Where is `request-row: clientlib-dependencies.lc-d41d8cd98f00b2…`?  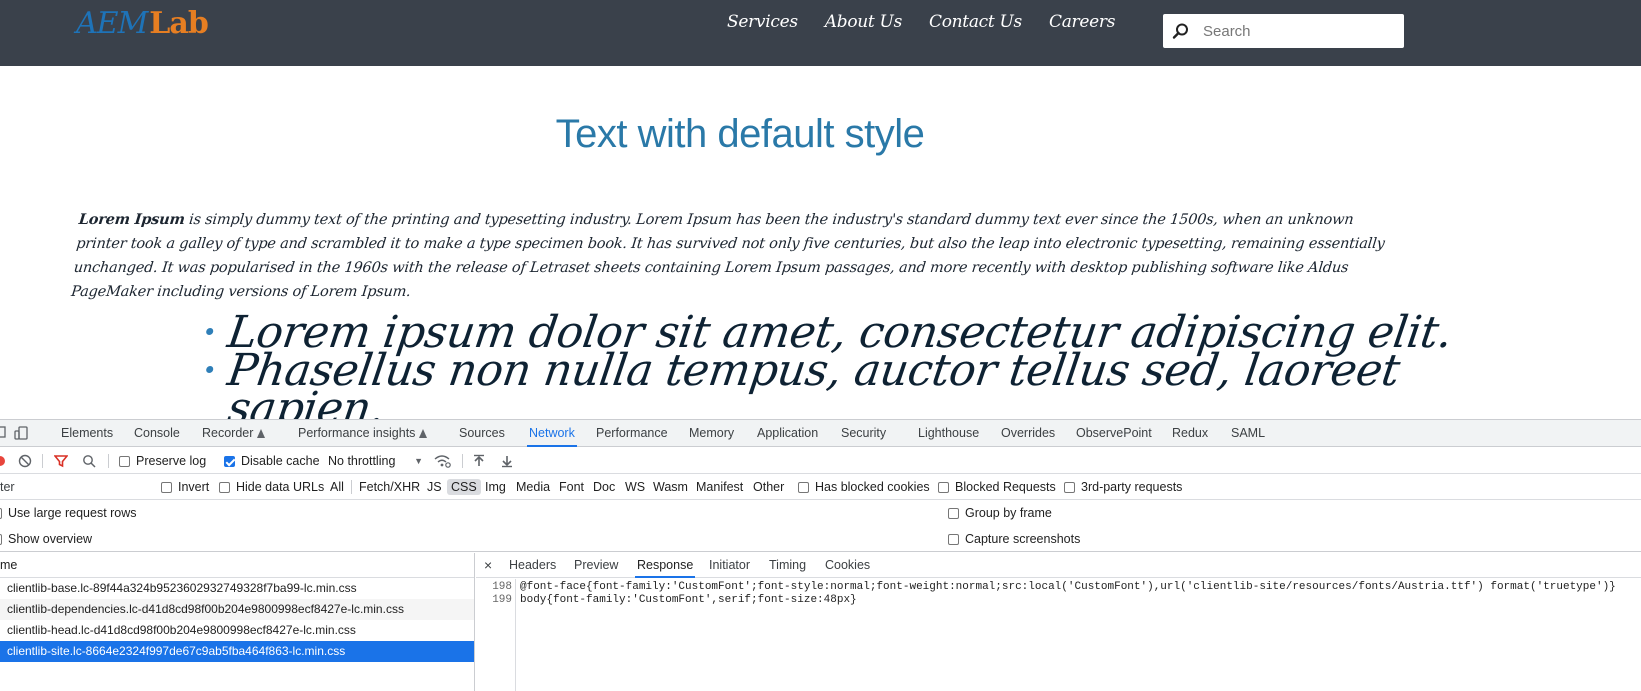 request-row: clientlib-dependencies.lc-d41d8cd98f00b2… is located at coordinates (237, 609).